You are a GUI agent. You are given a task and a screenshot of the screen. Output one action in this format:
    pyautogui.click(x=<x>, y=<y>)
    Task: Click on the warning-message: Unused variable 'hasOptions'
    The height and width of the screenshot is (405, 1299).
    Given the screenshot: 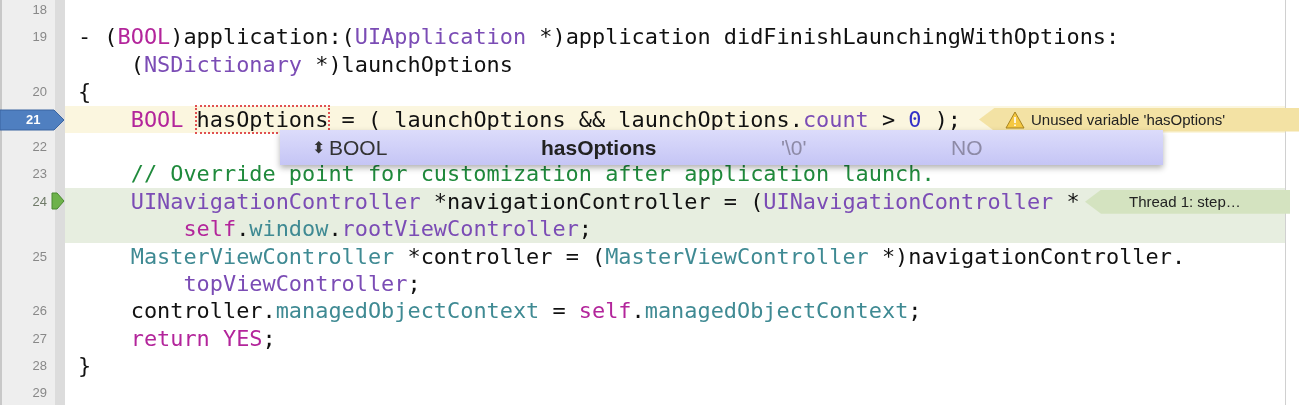 What is the action you would take?
    pyautogui.click(x=1128, y=120)
    